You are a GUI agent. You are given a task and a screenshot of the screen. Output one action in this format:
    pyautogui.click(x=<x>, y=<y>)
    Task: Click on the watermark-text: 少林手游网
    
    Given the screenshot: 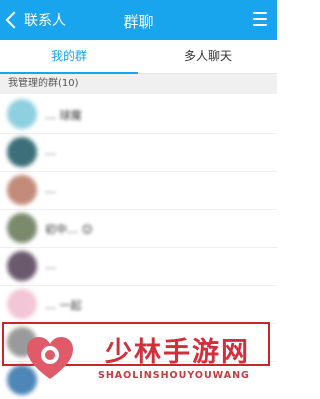 What is the action you would take?
    pyautogui.click(x=177, y=352)
    